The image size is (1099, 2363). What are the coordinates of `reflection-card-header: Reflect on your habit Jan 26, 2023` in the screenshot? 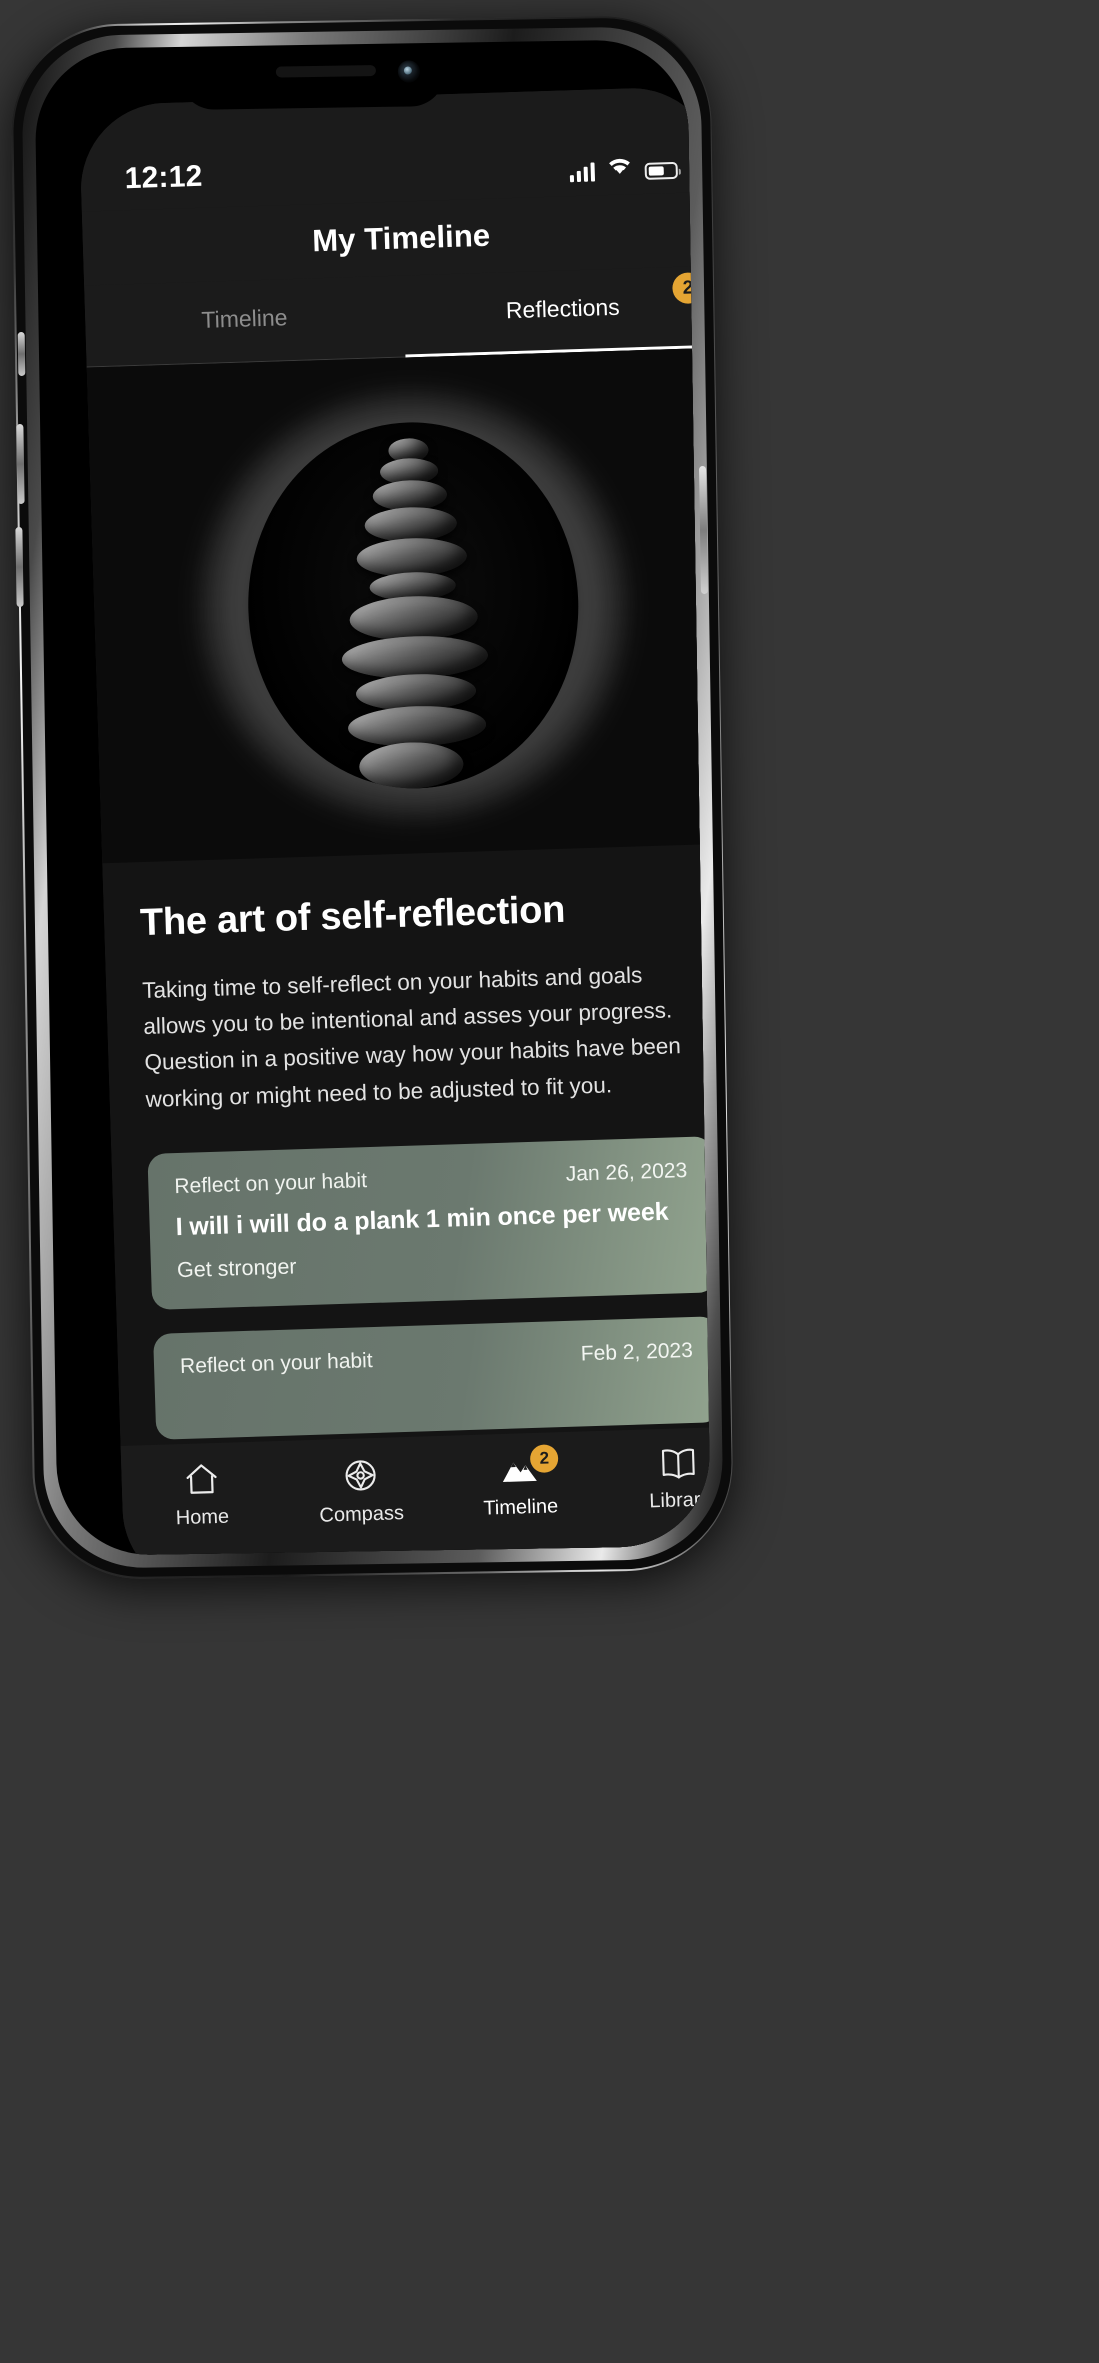 It's located at (431, 1179).